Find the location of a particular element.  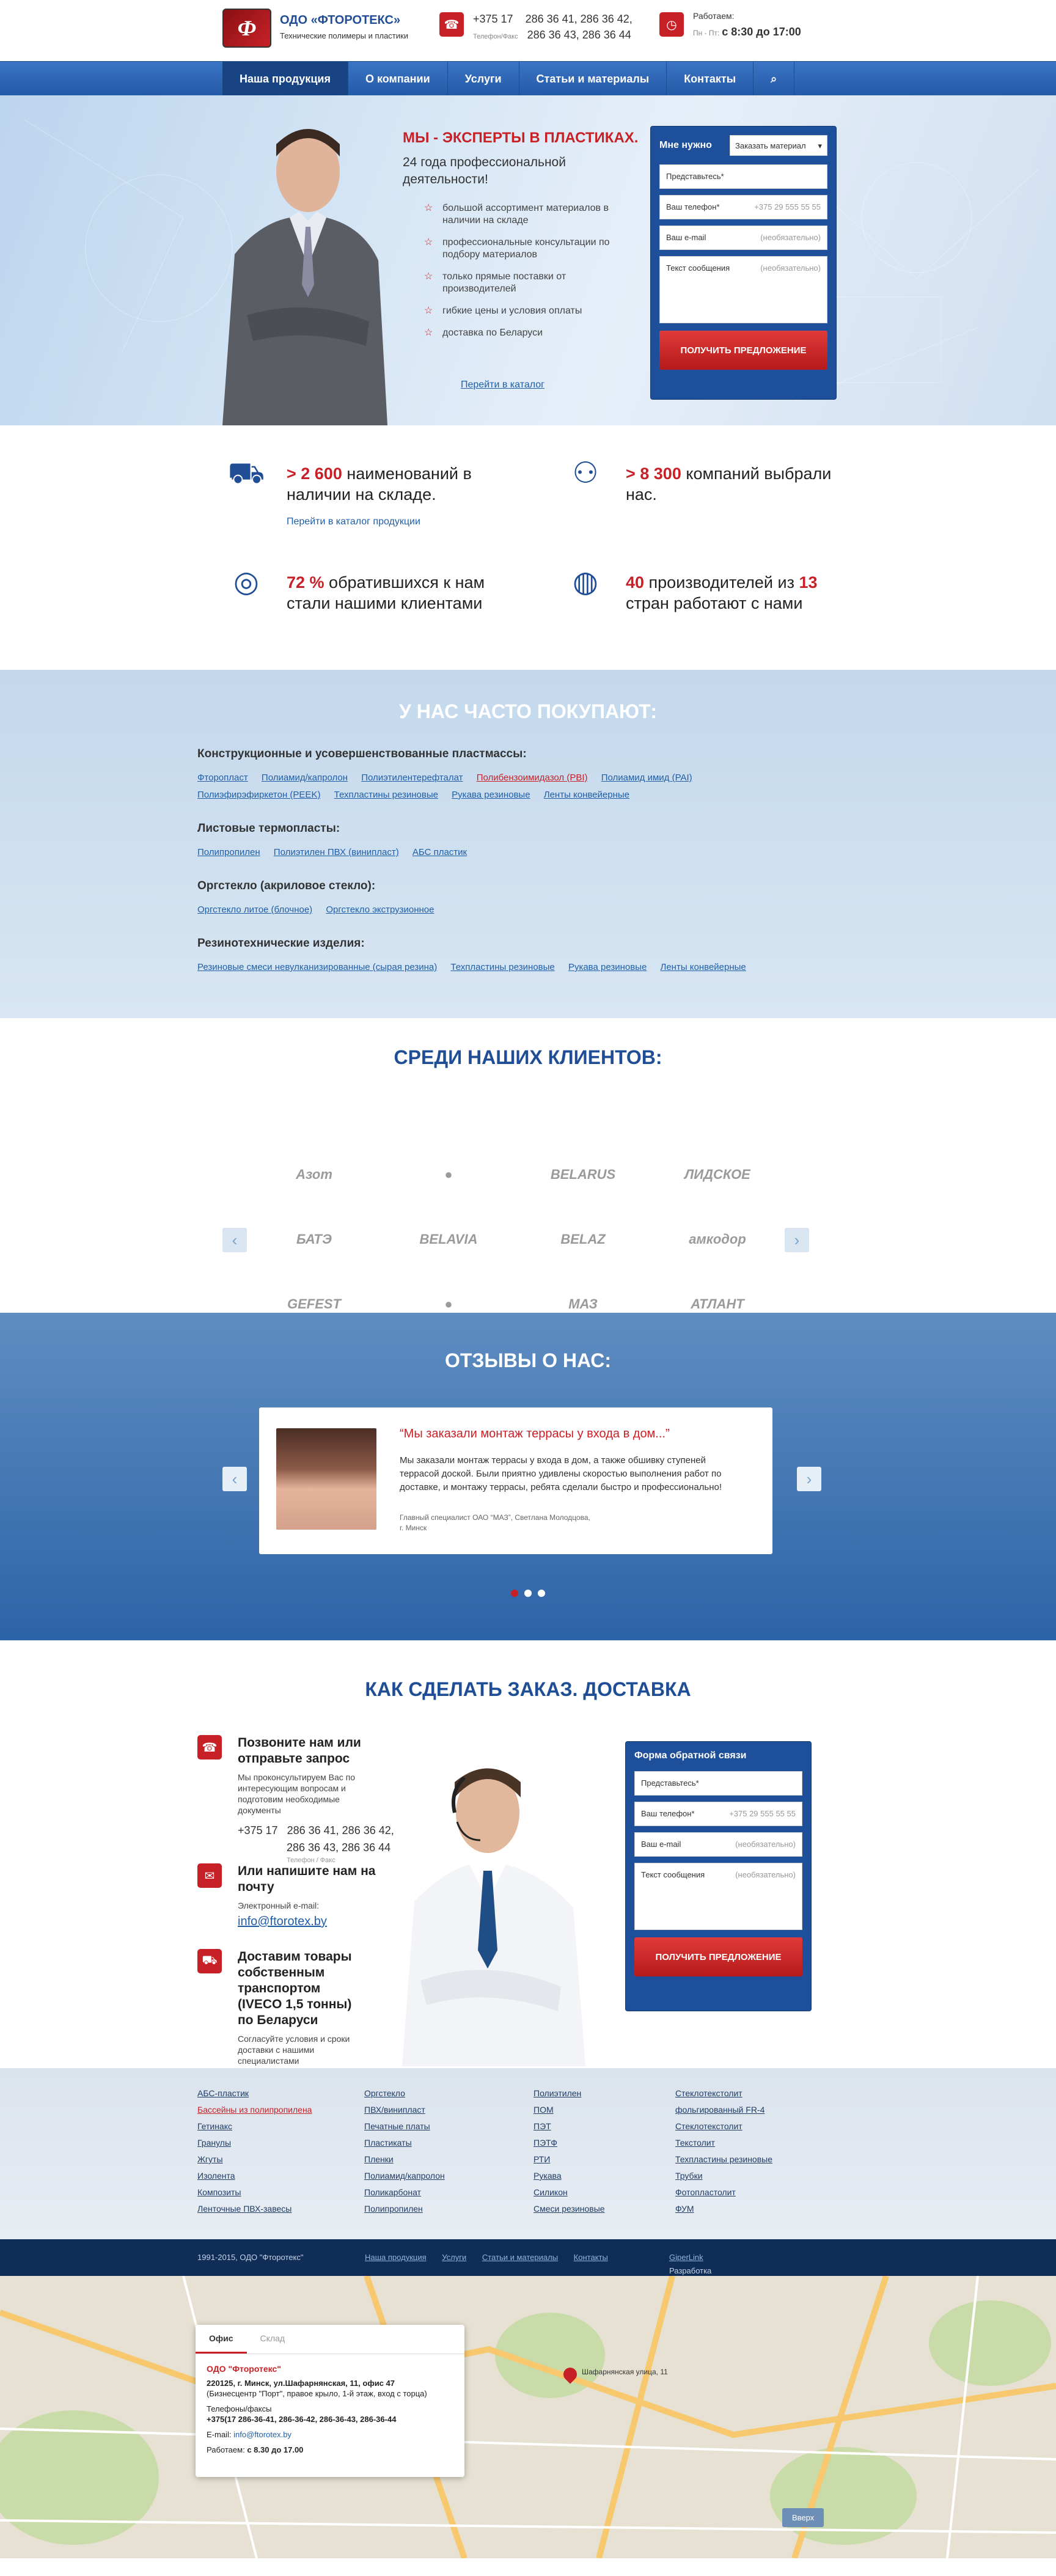

work-label: Работаем: is located at coordinates (226, 2449).